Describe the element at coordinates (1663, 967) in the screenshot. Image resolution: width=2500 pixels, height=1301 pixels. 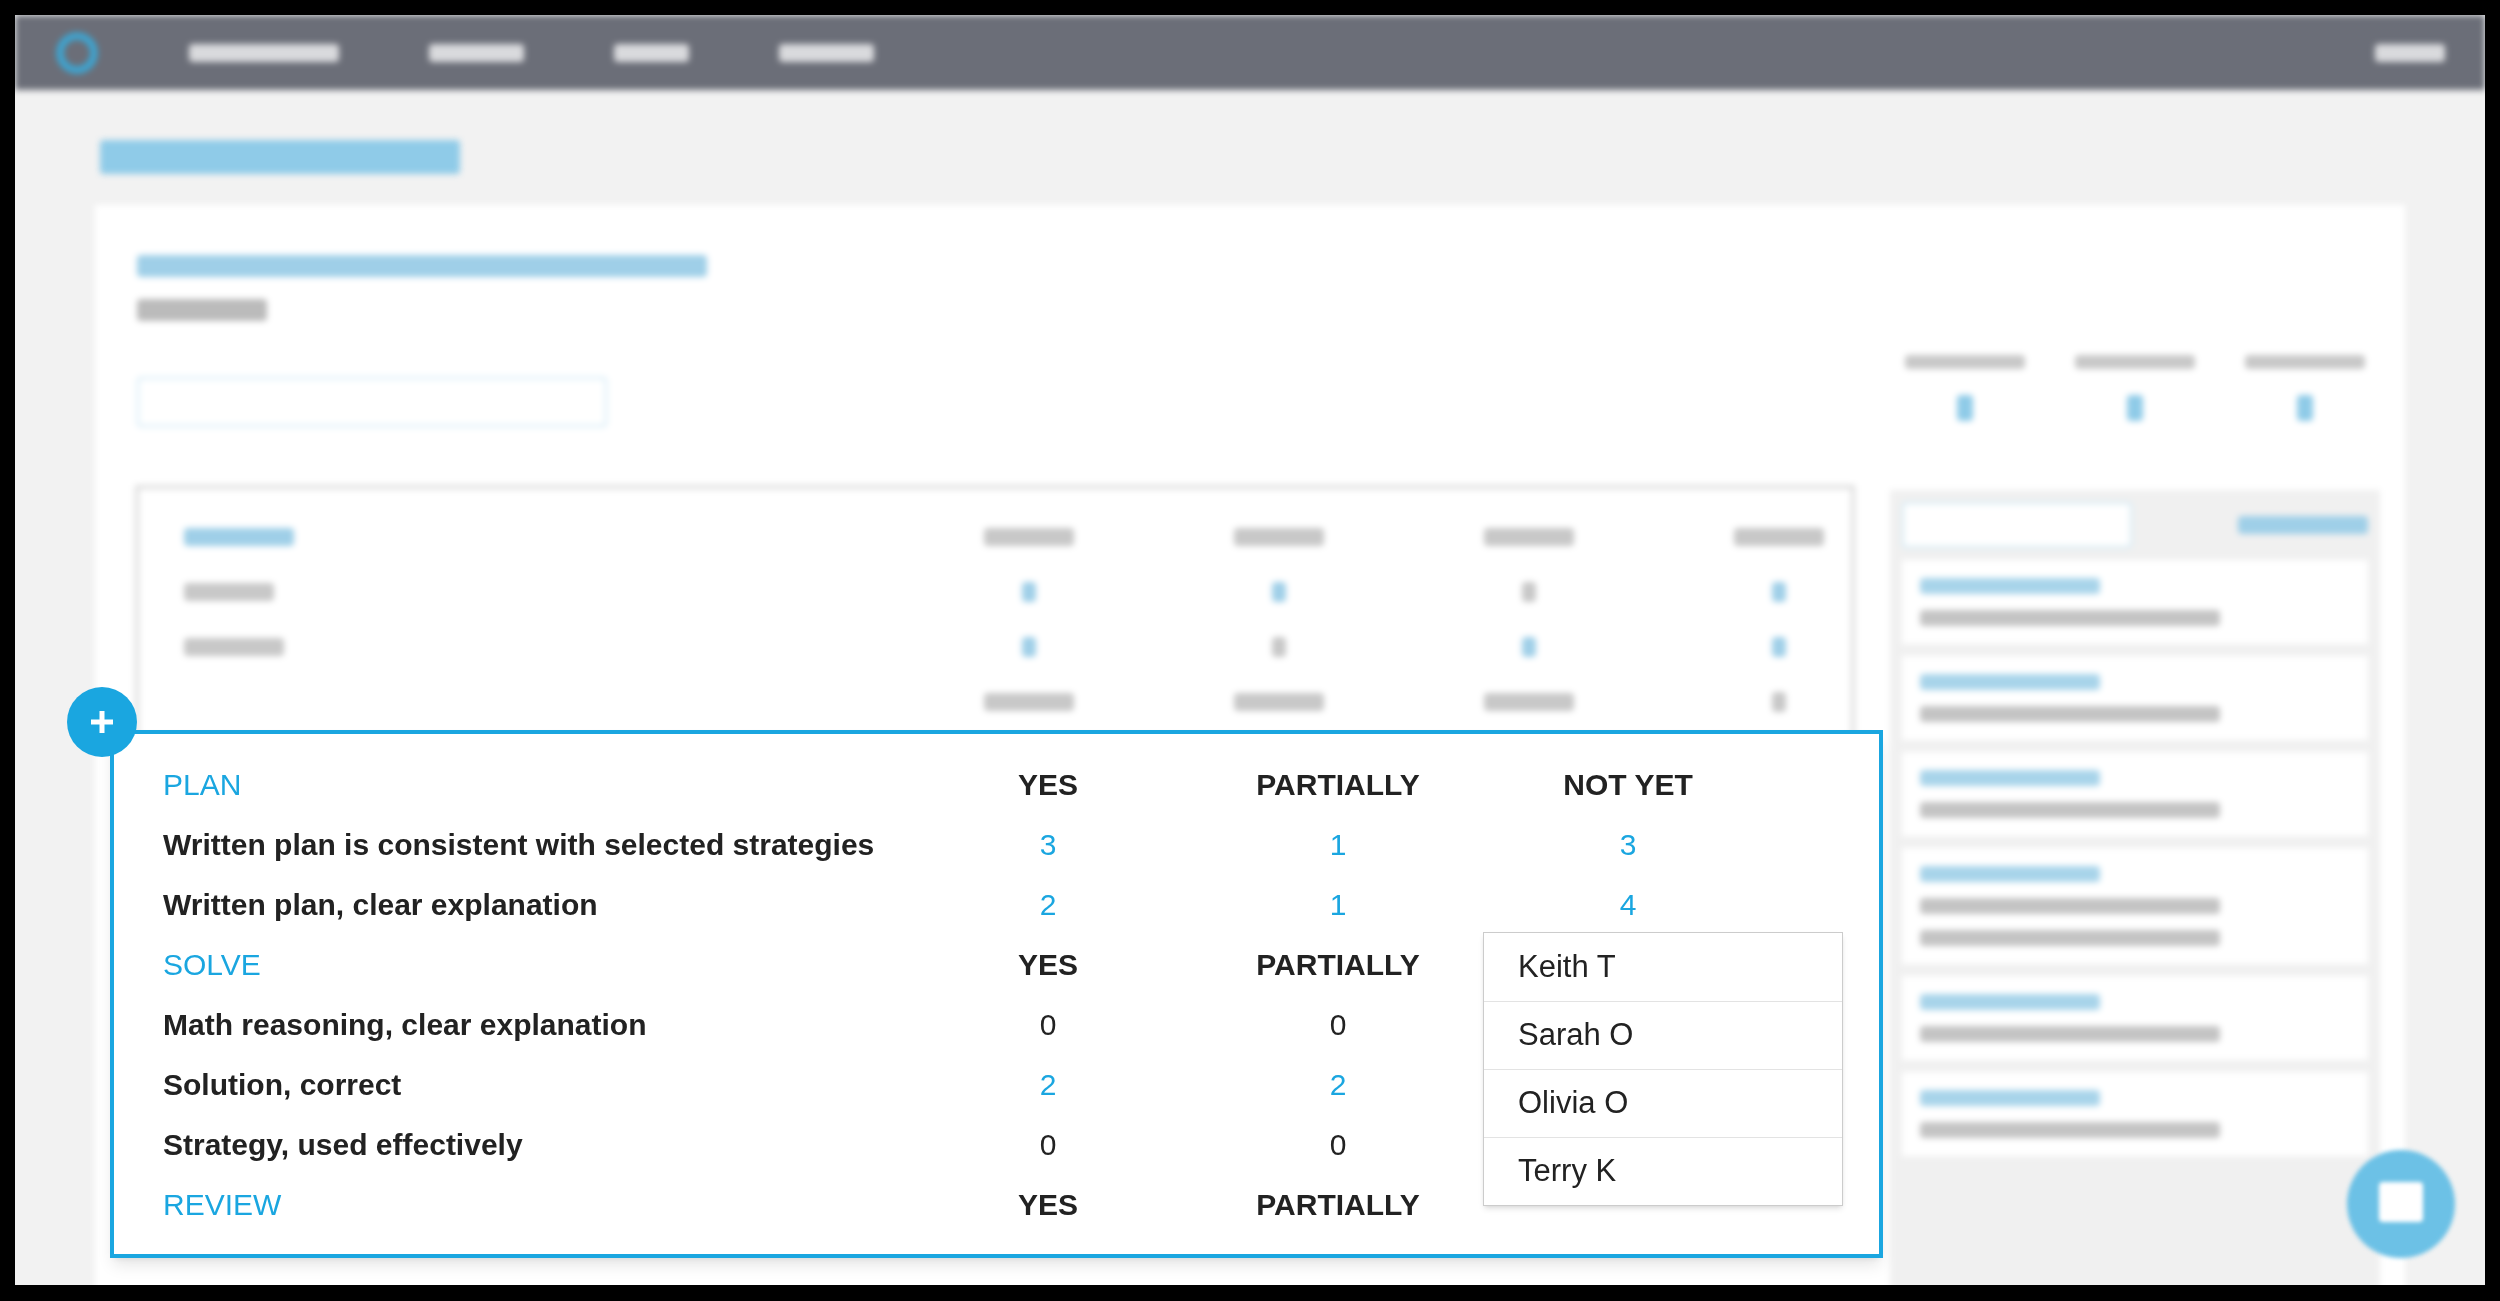
I see `student-menu-item: Keith T` at that location.